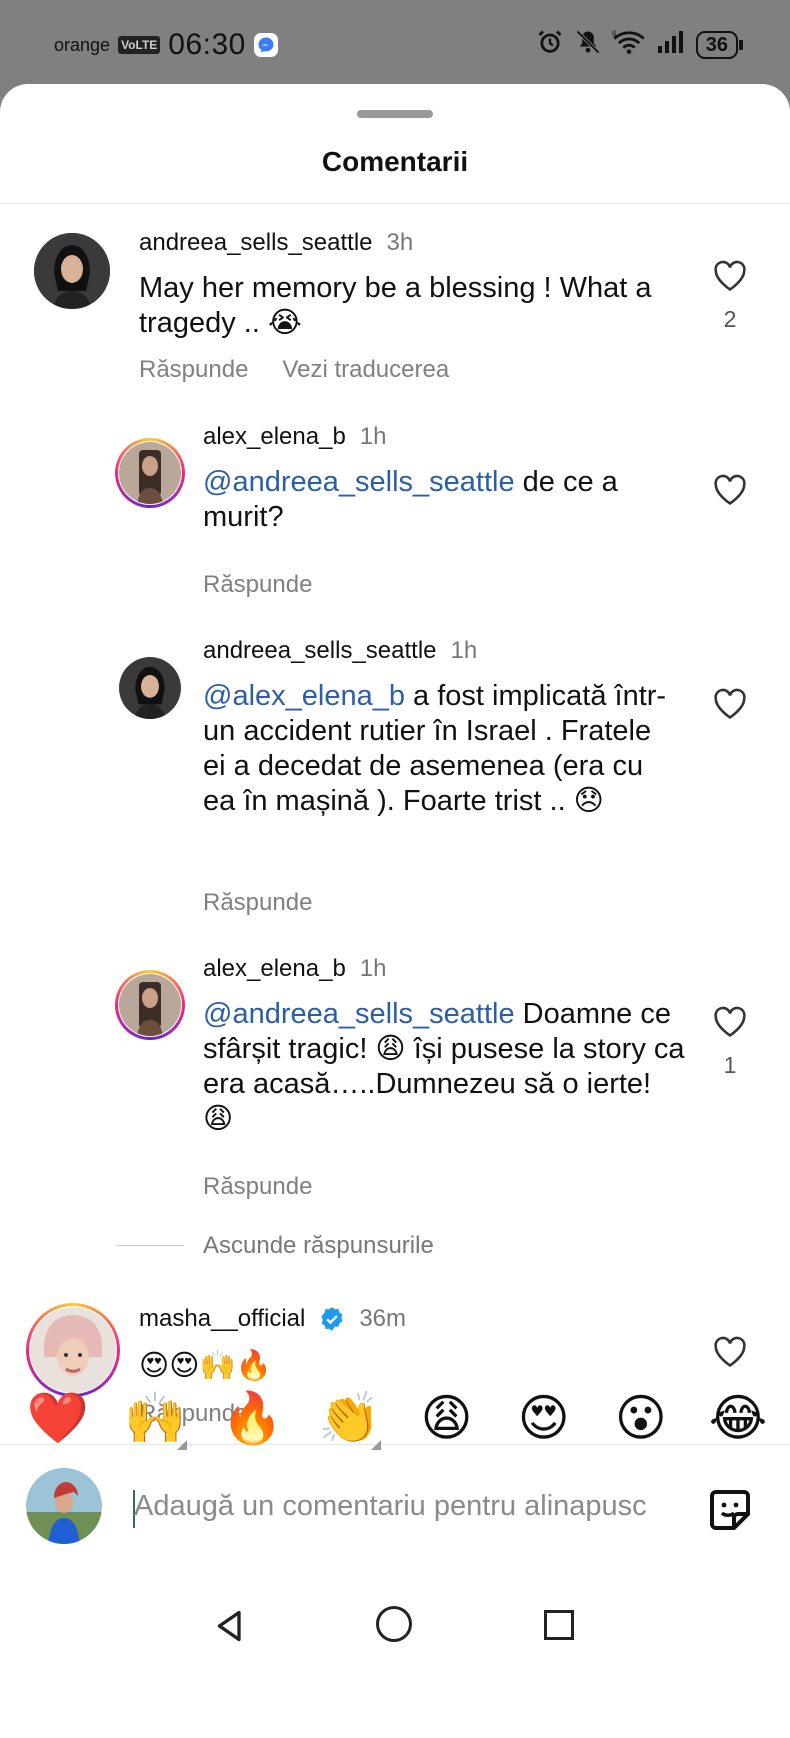 This screenshot has width=790, height=1738. I want to click on emoji-button: 😮, so click(641, 1418).